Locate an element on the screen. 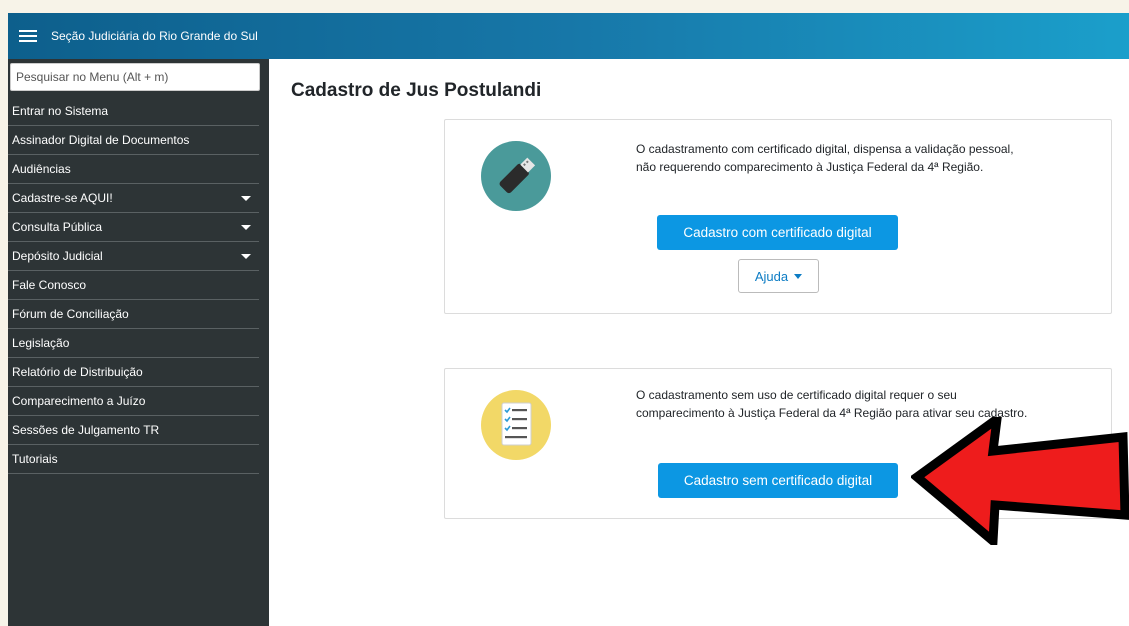 The width and height of the screenshot is (1129, 626). sidebar-item-label: Consulta Pública is located at coordinates (57, 227).